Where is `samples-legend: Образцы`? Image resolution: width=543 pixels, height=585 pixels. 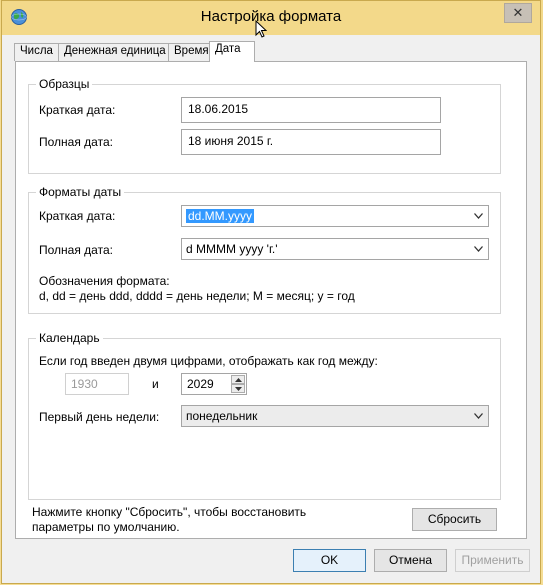
samples-legend: Образцы is located at coordinates (64, 84).